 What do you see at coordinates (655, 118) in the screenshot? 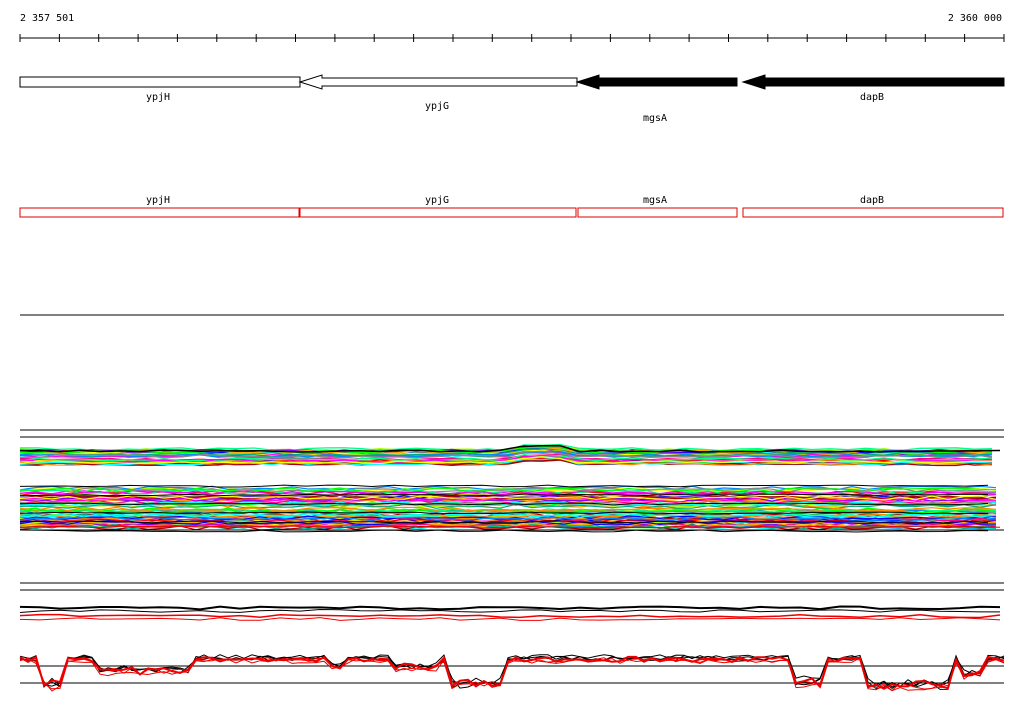
I see `gene-label-mgsA: mgsA` at bounding box center [655, 118].